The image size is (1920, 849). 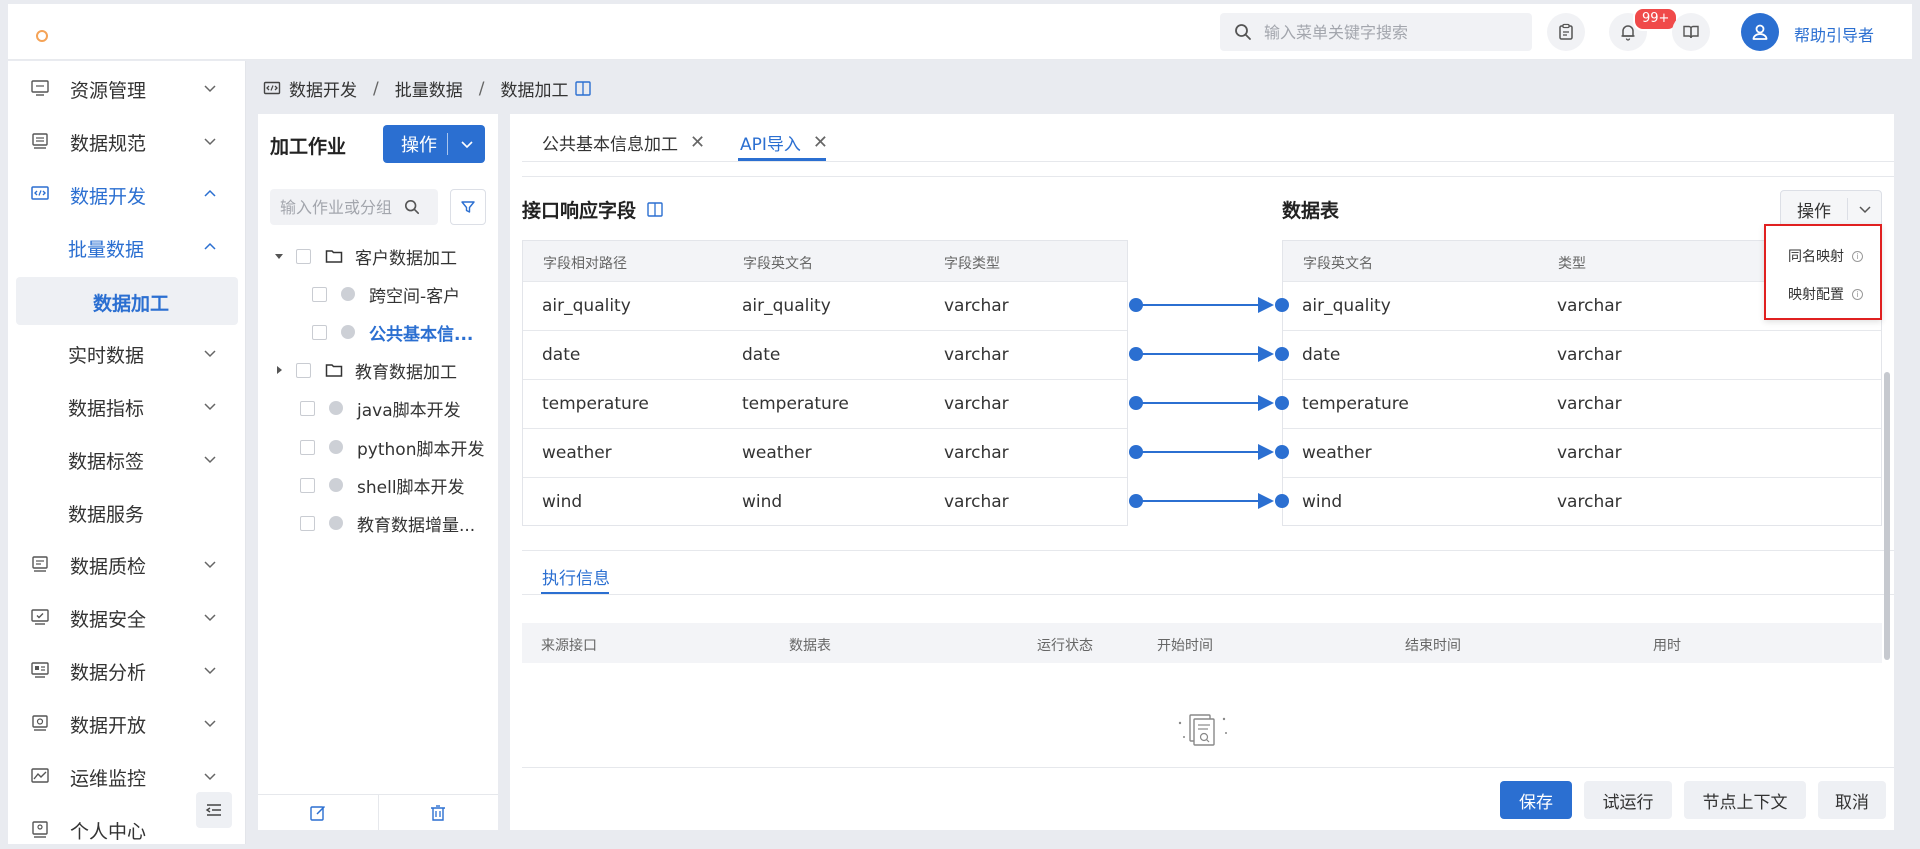 I want to click on tree-folder: 教育数据加工, so click(x=364, y=370).